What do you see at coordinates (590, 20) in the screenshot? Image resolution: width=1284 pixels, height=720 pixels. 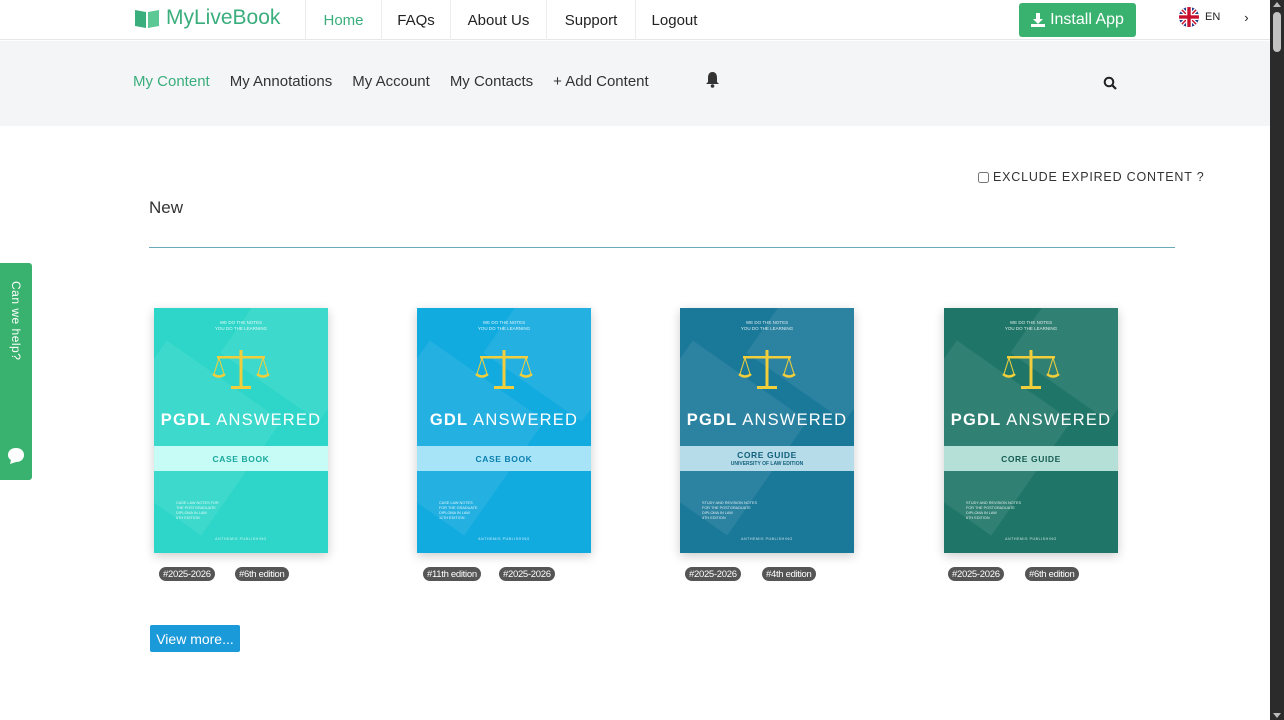 I see `top-nav-support: Support` at bounding box center [590, 20].